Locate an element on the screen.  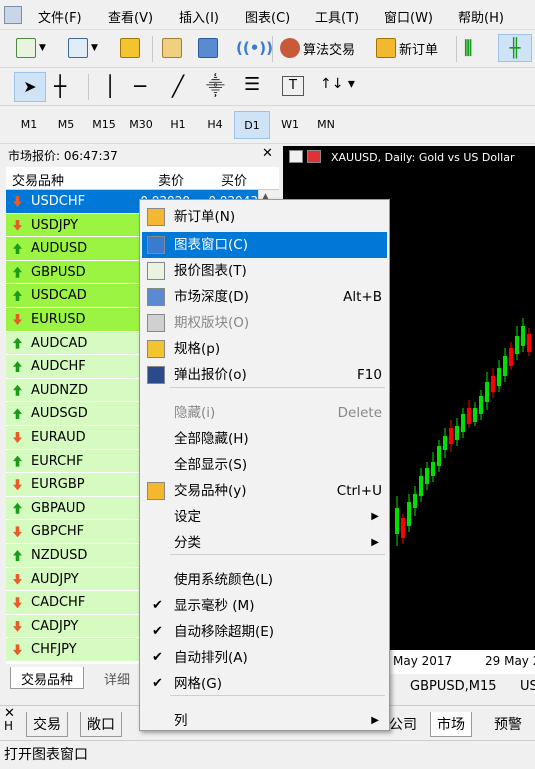
menu-charts: 图表(C) is located at coordinates (267, 16).